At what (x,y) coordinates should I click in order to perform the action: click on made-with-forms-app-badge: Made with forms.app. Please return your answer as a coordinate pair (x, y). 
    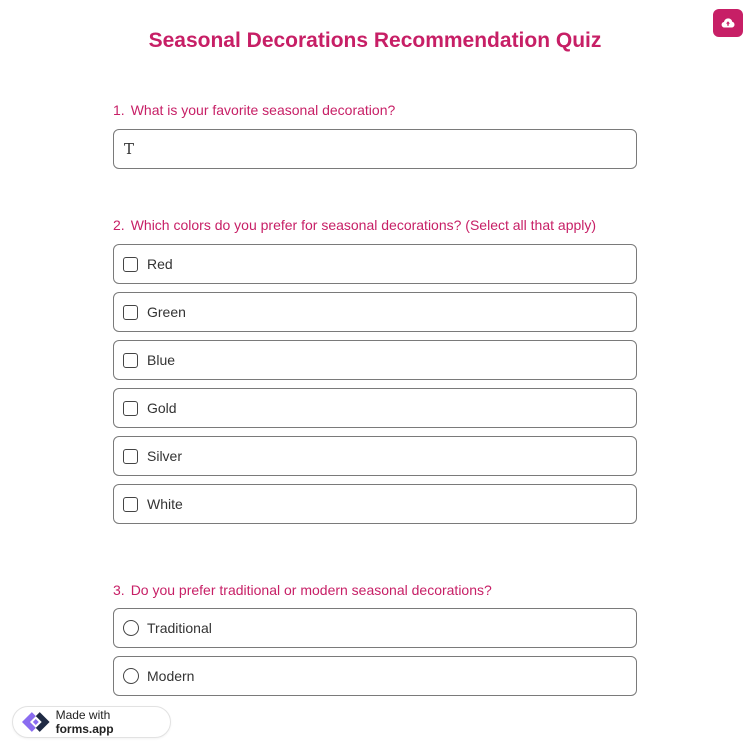
    Looking at the image, I should click on (91, 722).